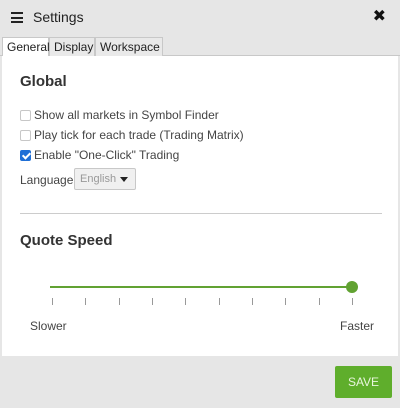 The width and height of the screenshot is (400, 408). Describe the element at coordinates (66, 240) in the screenshot. I see `quote-speed-section-title: Quote Speed` at that location.